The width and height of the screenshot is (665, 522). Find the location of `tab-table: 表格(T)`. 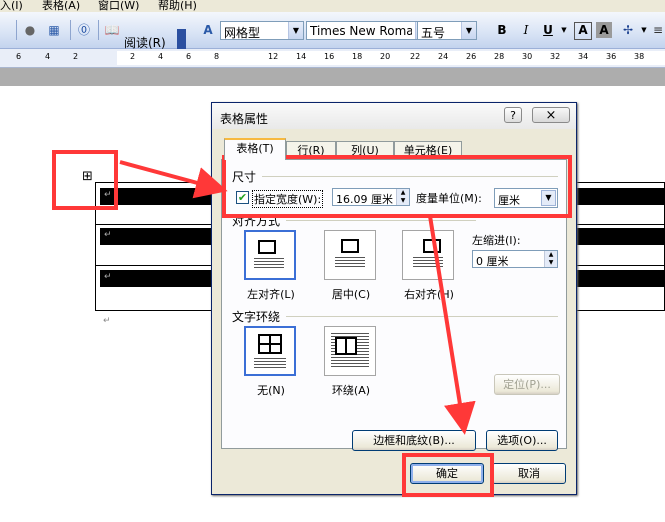

tab-table: 表格(T) is located at coordinates (255, 149).